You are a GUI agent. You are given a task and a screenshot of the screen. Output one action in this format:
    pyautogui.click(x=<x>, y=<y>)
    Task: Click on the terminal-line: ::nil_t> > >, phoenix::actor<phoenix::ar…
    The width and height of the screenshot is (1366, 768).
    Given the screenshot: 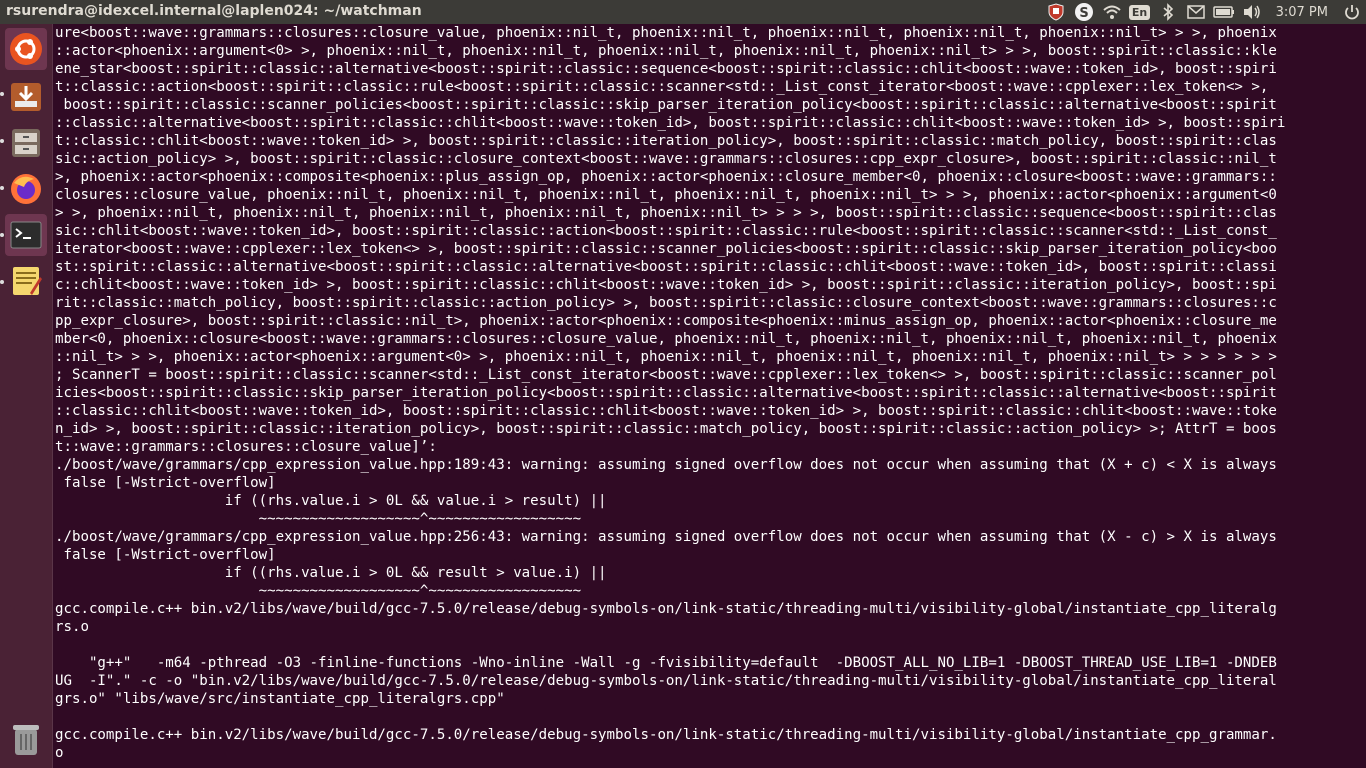 What is the action you would take?
    pyautogui.click(x=666, y=357)
    